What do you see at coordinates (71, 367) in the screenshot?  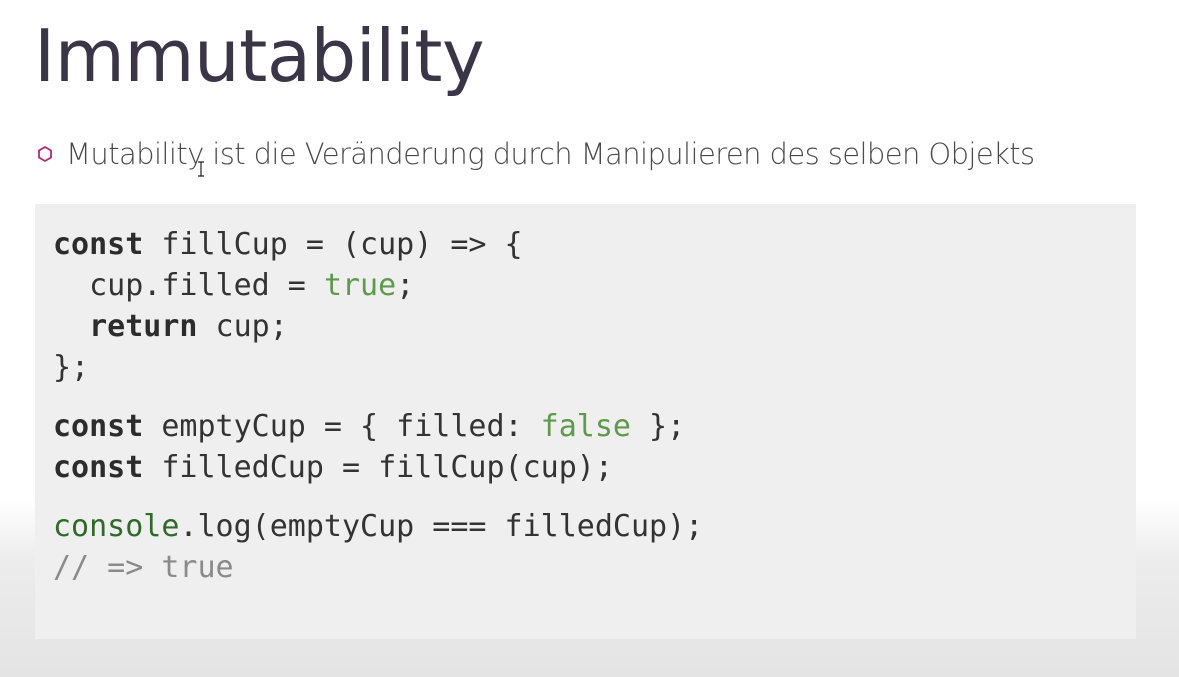 I see `code-line-4: };` at bounding box center [71, 367].